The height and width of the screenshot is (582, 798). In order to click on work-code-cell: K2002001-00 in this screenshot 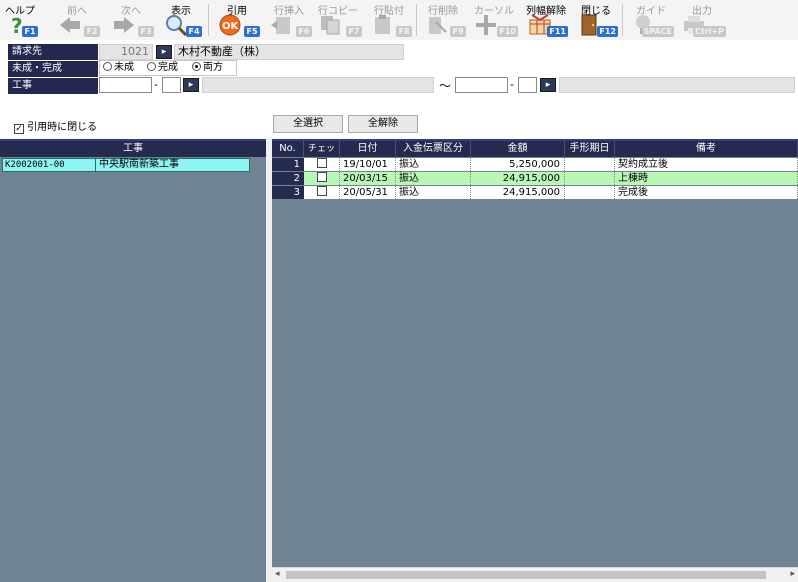, I will do `click(35, 165)`.